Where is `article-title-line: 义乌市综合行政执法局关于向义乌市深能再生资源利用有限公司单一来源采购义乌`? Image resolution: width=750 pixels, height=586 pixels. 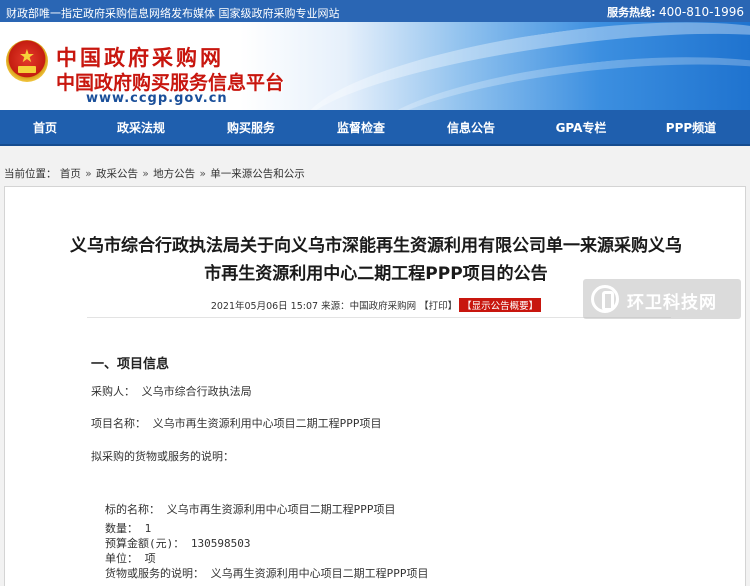 article-title-line: 义乌市综合行政执法局关于向义乌市深能再生资源利用有限公司单一来源采购义乌 is located at coordinates (376, 246).